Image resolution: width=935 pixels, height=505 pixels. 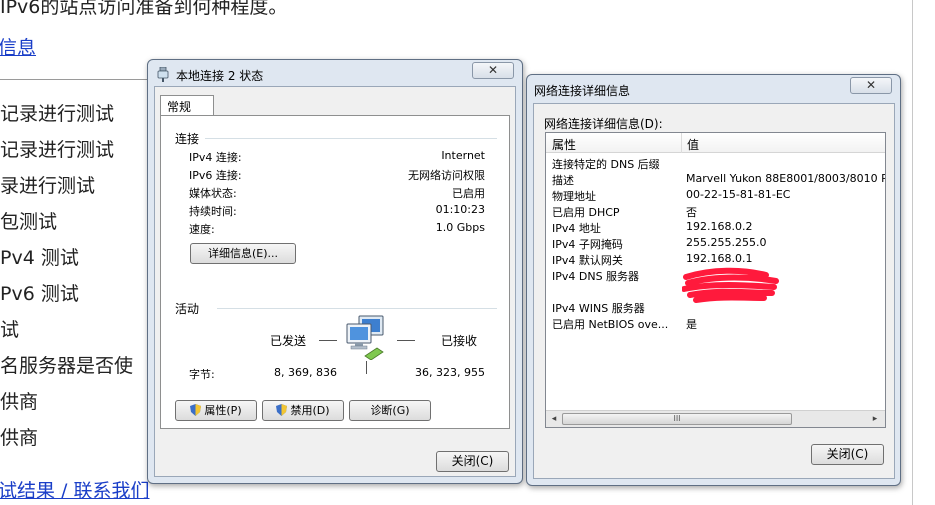 What do you see at coordinates (390, 410) in the screenshot?
I see `diagnose-button: 诊断(G)` at bounding box center [390, 410].